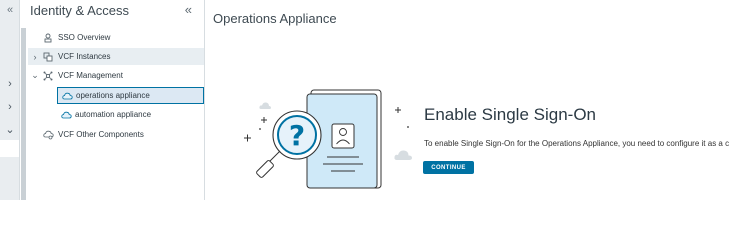  Describe the element at coordinates (35, 75) in the screenshot. I see `chevron-down-icon: ⌄` at that location.